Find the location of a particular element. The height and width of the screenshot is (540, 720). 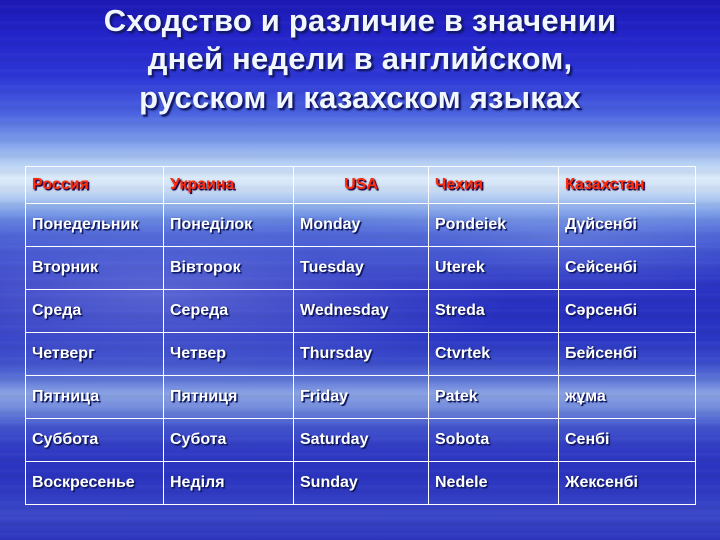

cell-kazakh-thursday: Бейсенбі is located at coordinates (627, 354).